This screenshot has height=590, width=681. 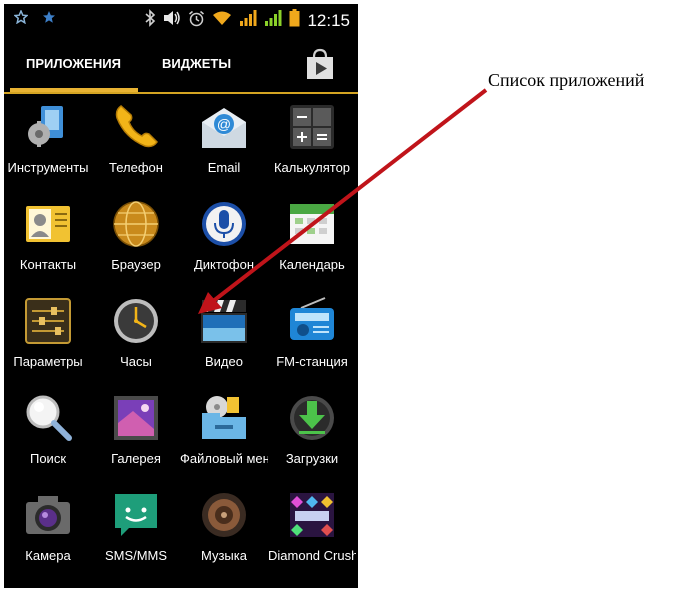 I want to click on app-downloads: Загрузки, so click(x=312, y=439).